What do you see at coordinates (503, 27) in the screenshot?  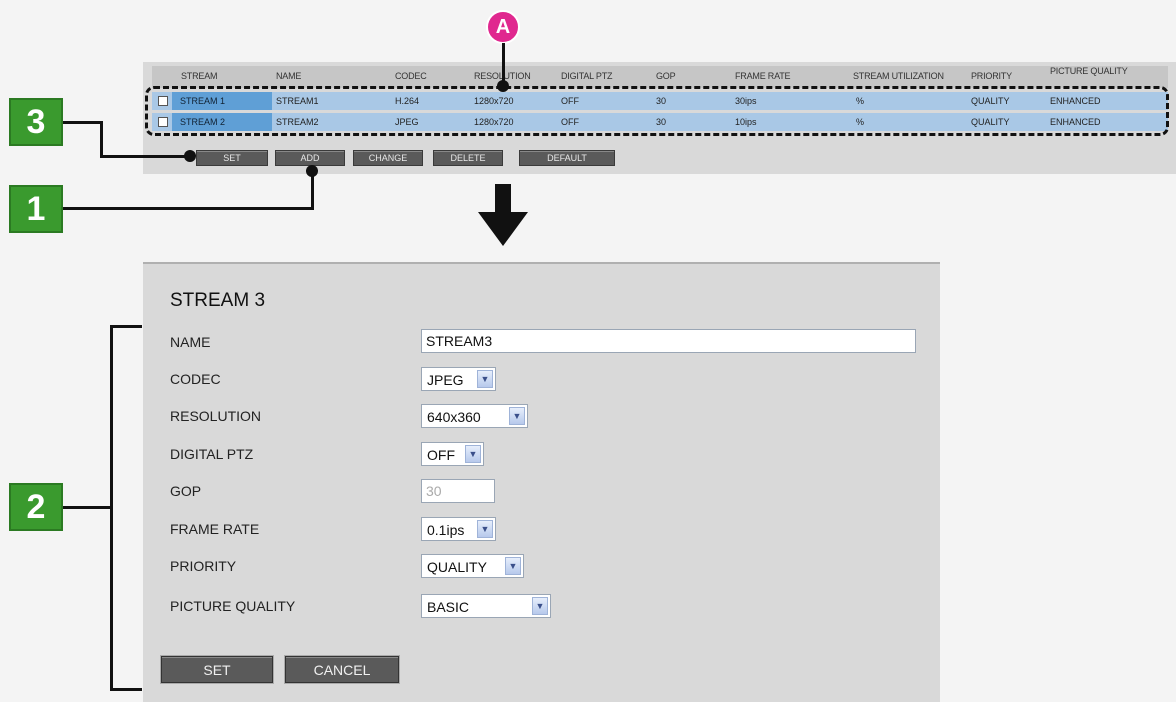 I see `callout-badge-a: A` at bounding box center [503, 27].